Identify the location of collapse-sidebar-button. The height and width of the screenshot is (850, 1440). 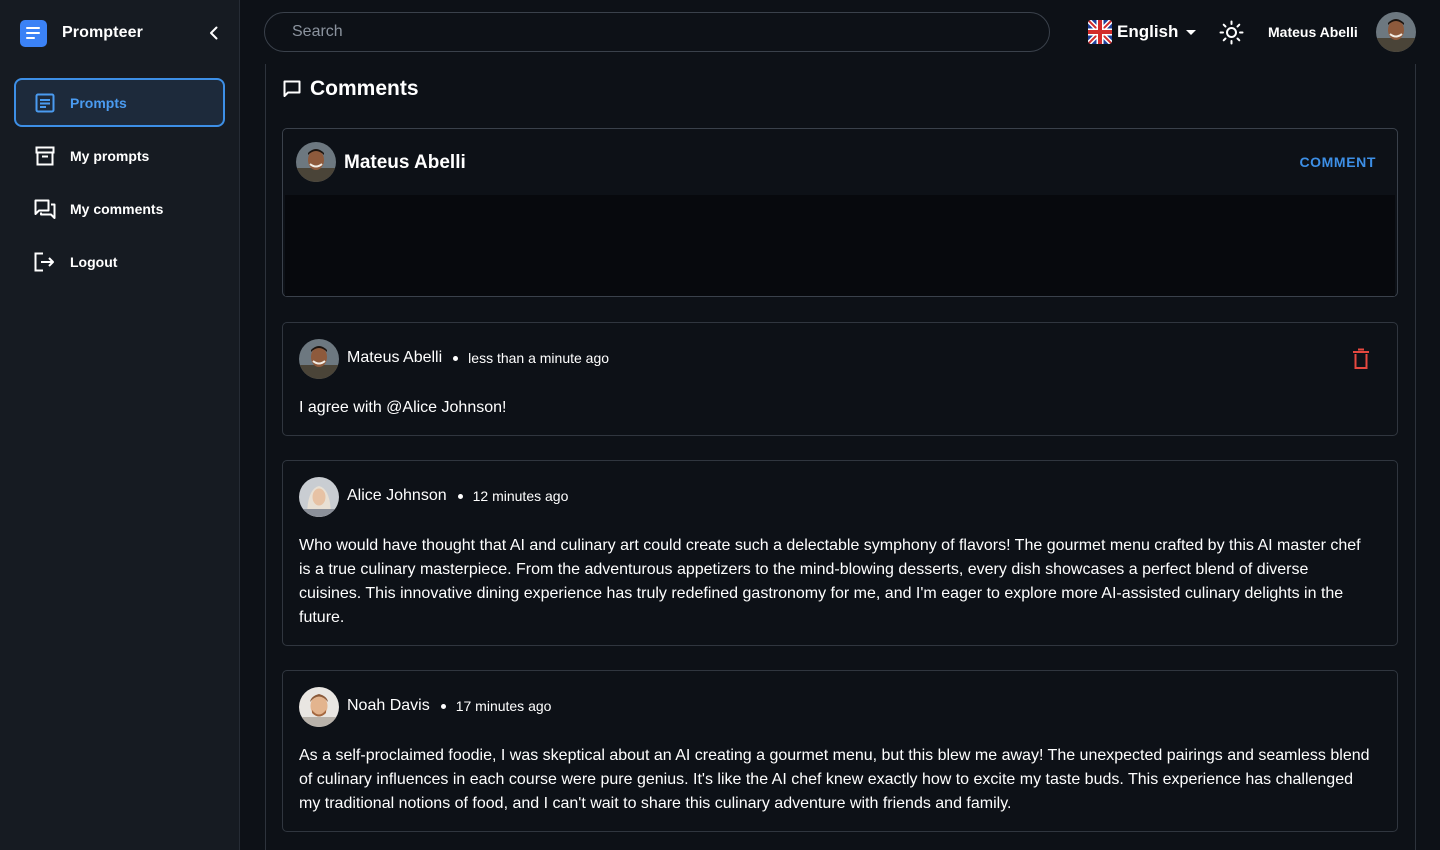
(214, 33).